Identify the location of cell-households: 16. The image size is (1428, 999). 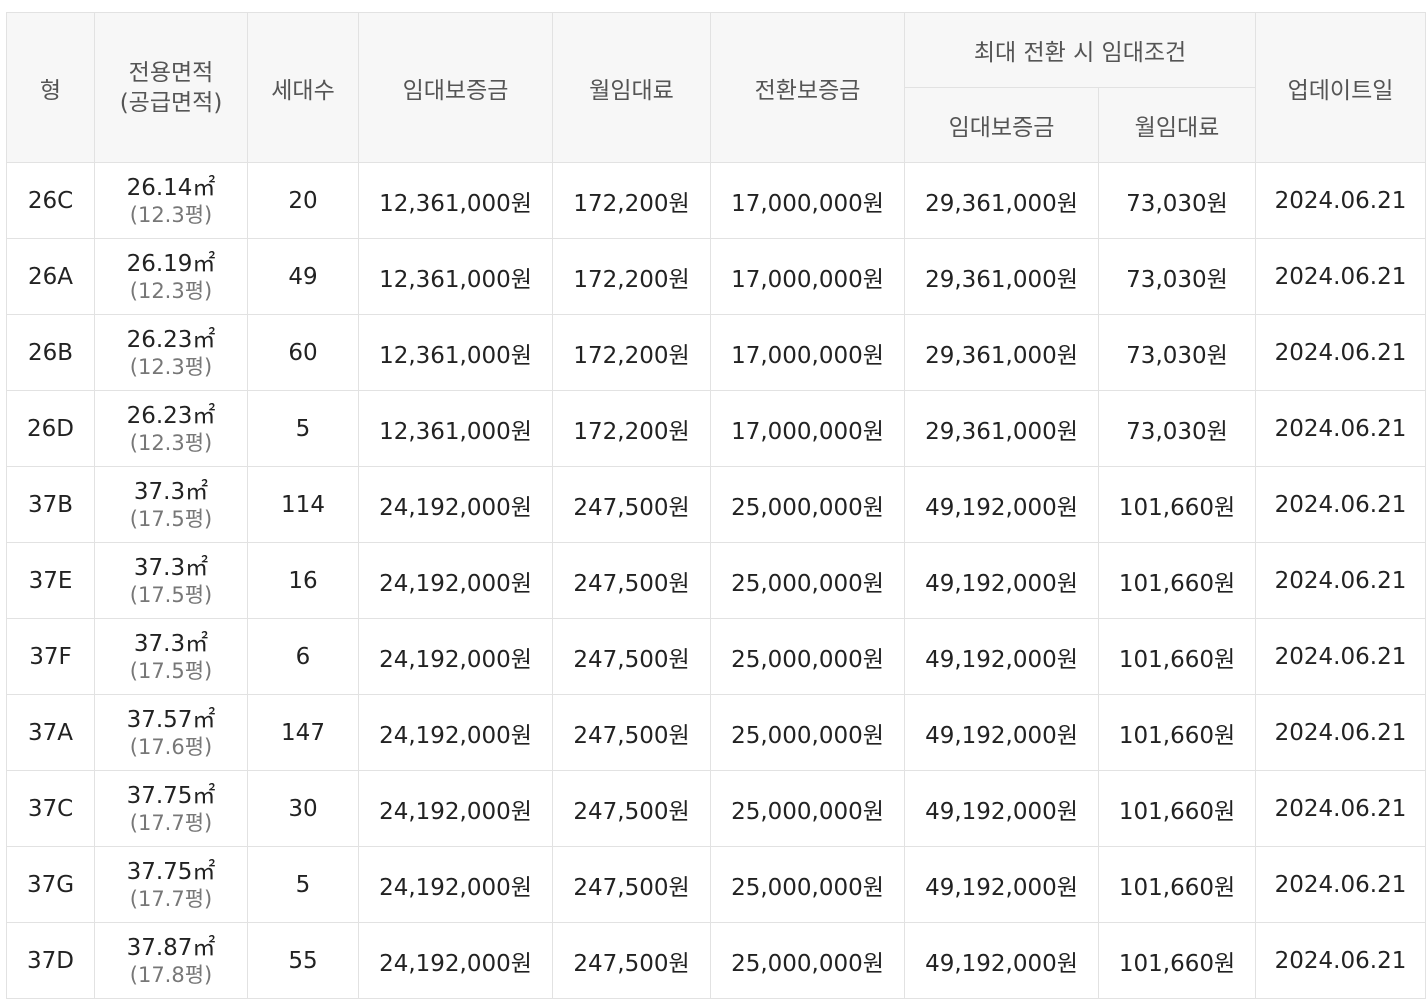
(303, 580).